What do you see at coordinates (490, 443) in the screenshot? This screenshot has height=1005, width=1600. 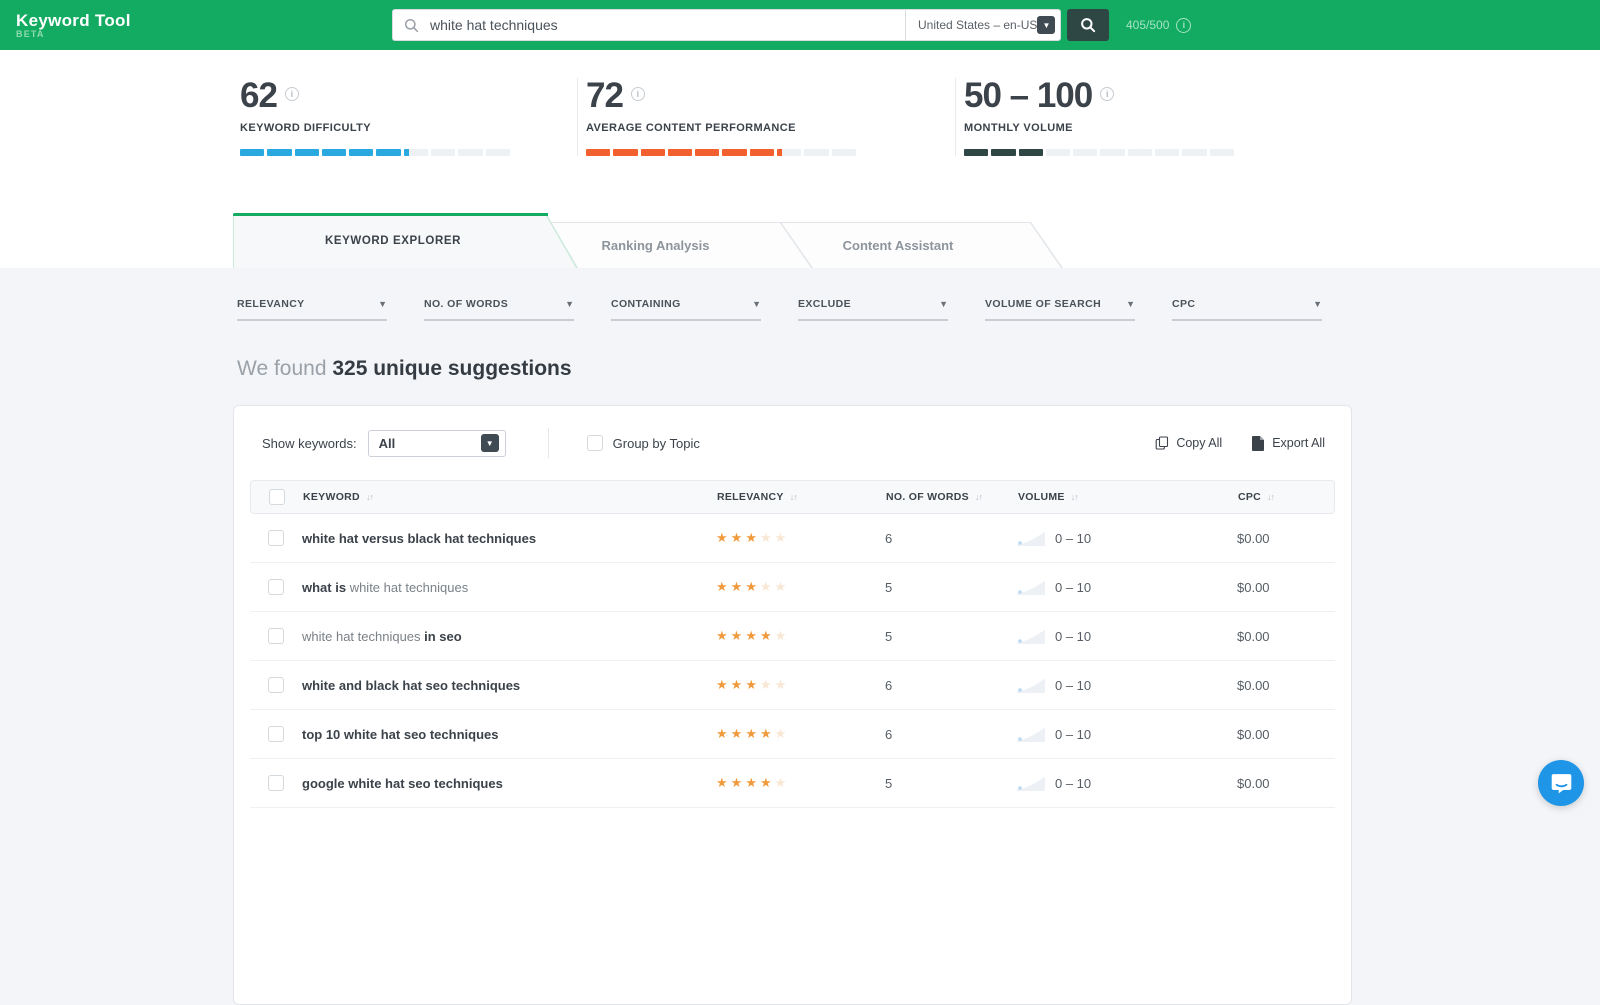 I see `show-keywords-caret-icon: ▼` at bounding box center [490, 443].